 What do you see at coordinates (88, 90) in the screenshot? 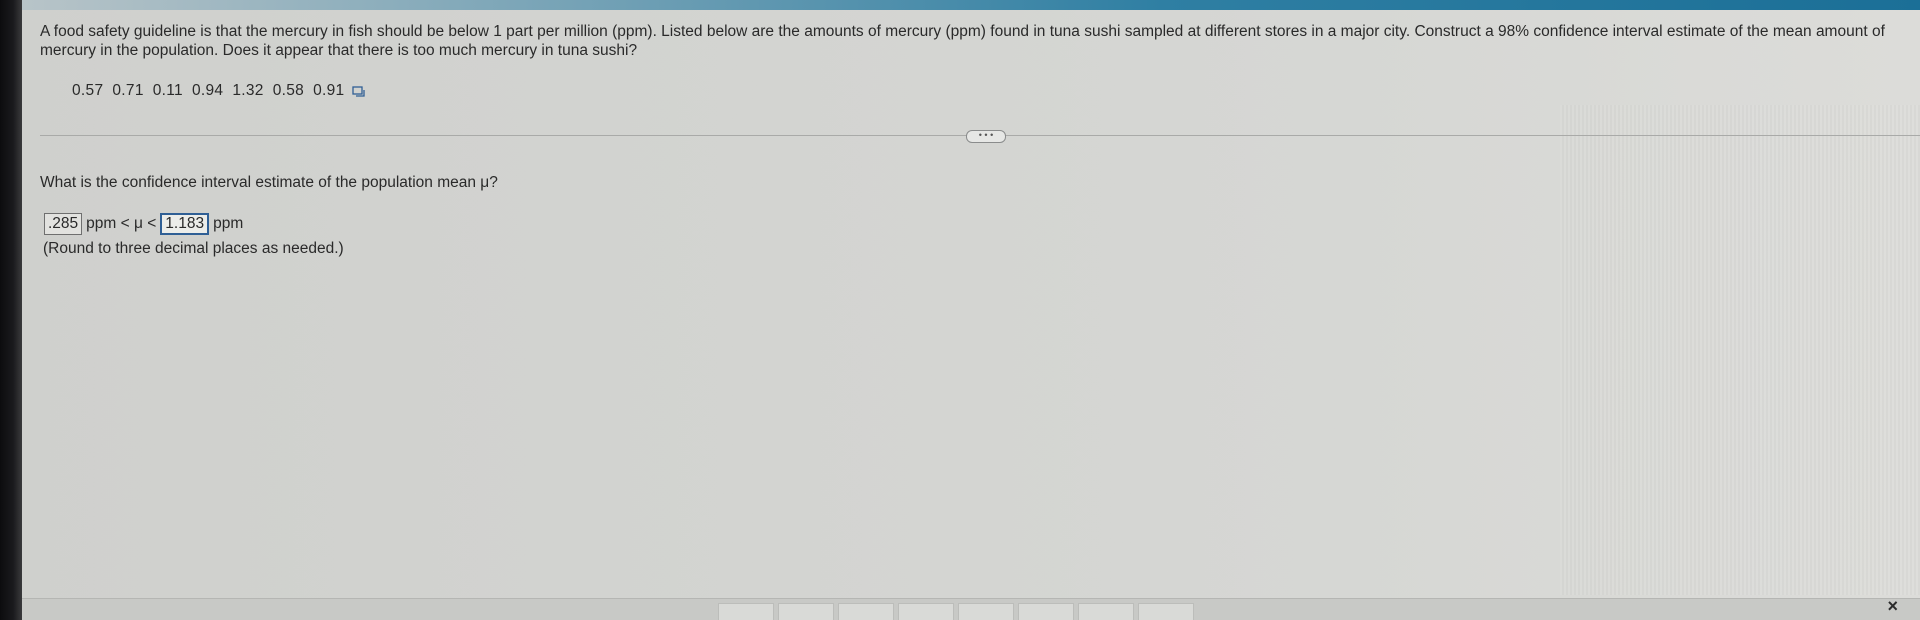
I see `data-value: 0.57` at bounding box center [88, 90].